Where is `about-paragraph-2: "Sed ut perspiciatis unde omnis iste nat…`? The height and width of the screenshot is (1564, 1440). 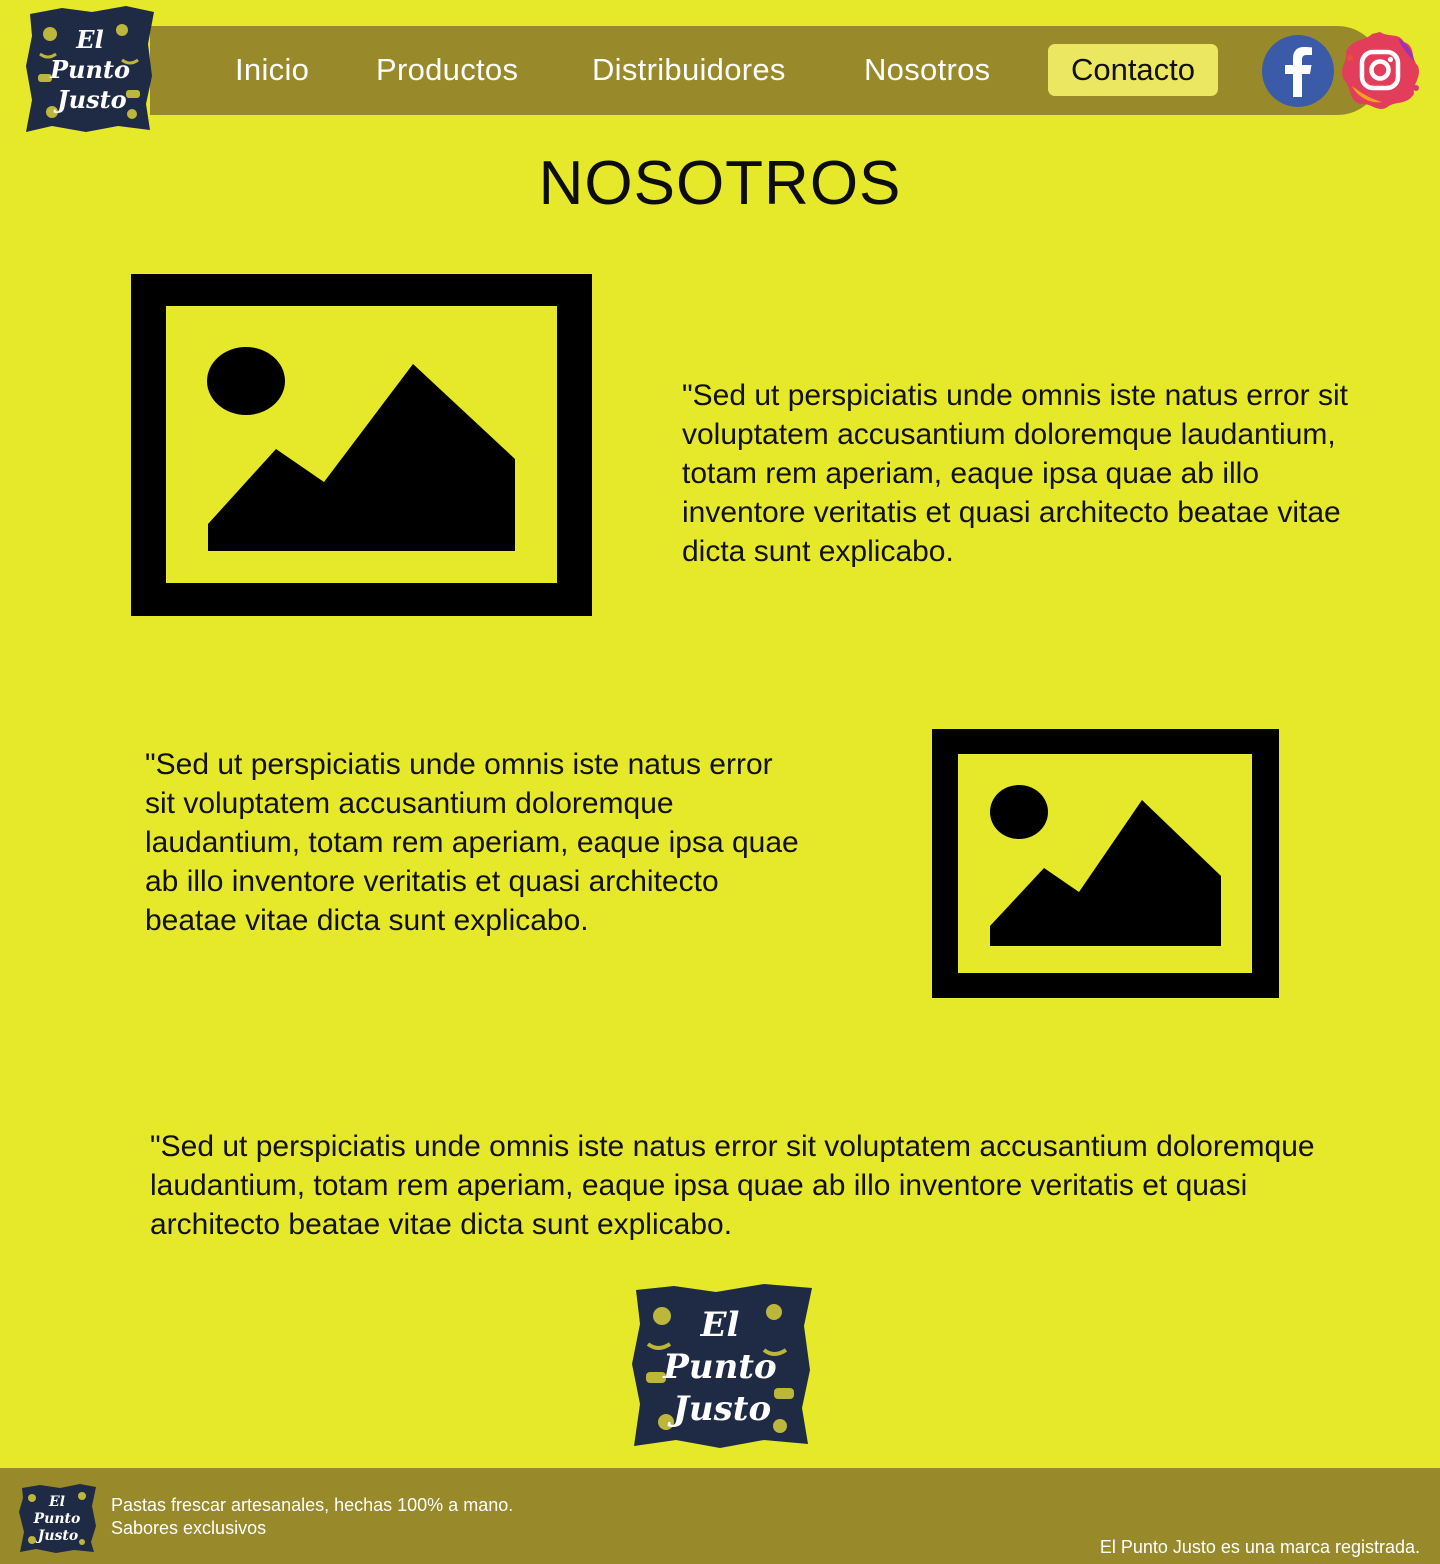
about-paragraph-2: "Sed ut perspiciatis unde omnis iste nat… is located at coordinates (472, 842).